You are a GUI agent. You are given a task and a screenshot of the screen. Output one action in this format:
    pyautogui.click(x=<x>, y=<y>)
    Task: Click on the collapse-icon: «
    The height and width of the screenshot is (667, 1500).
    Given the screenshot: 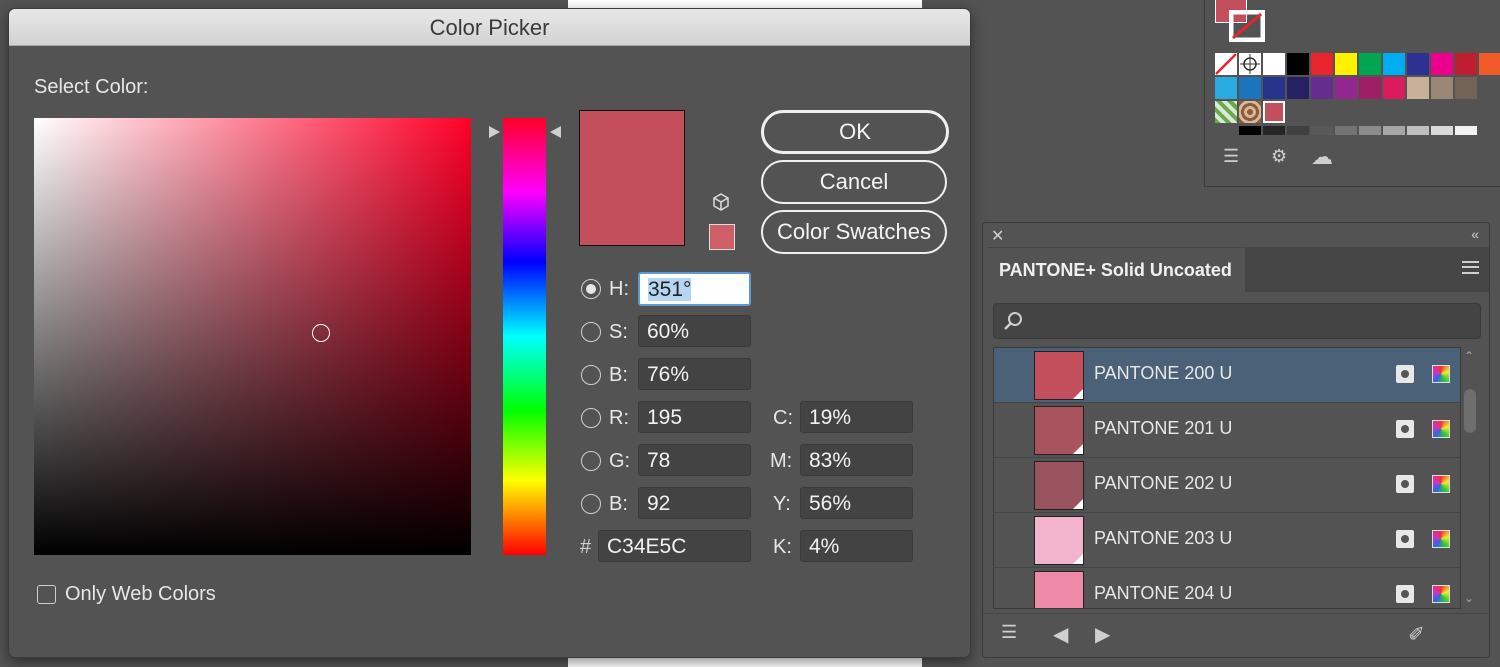 What is the action you would take?
    pyautogui.click(x=1475, y=234)
    